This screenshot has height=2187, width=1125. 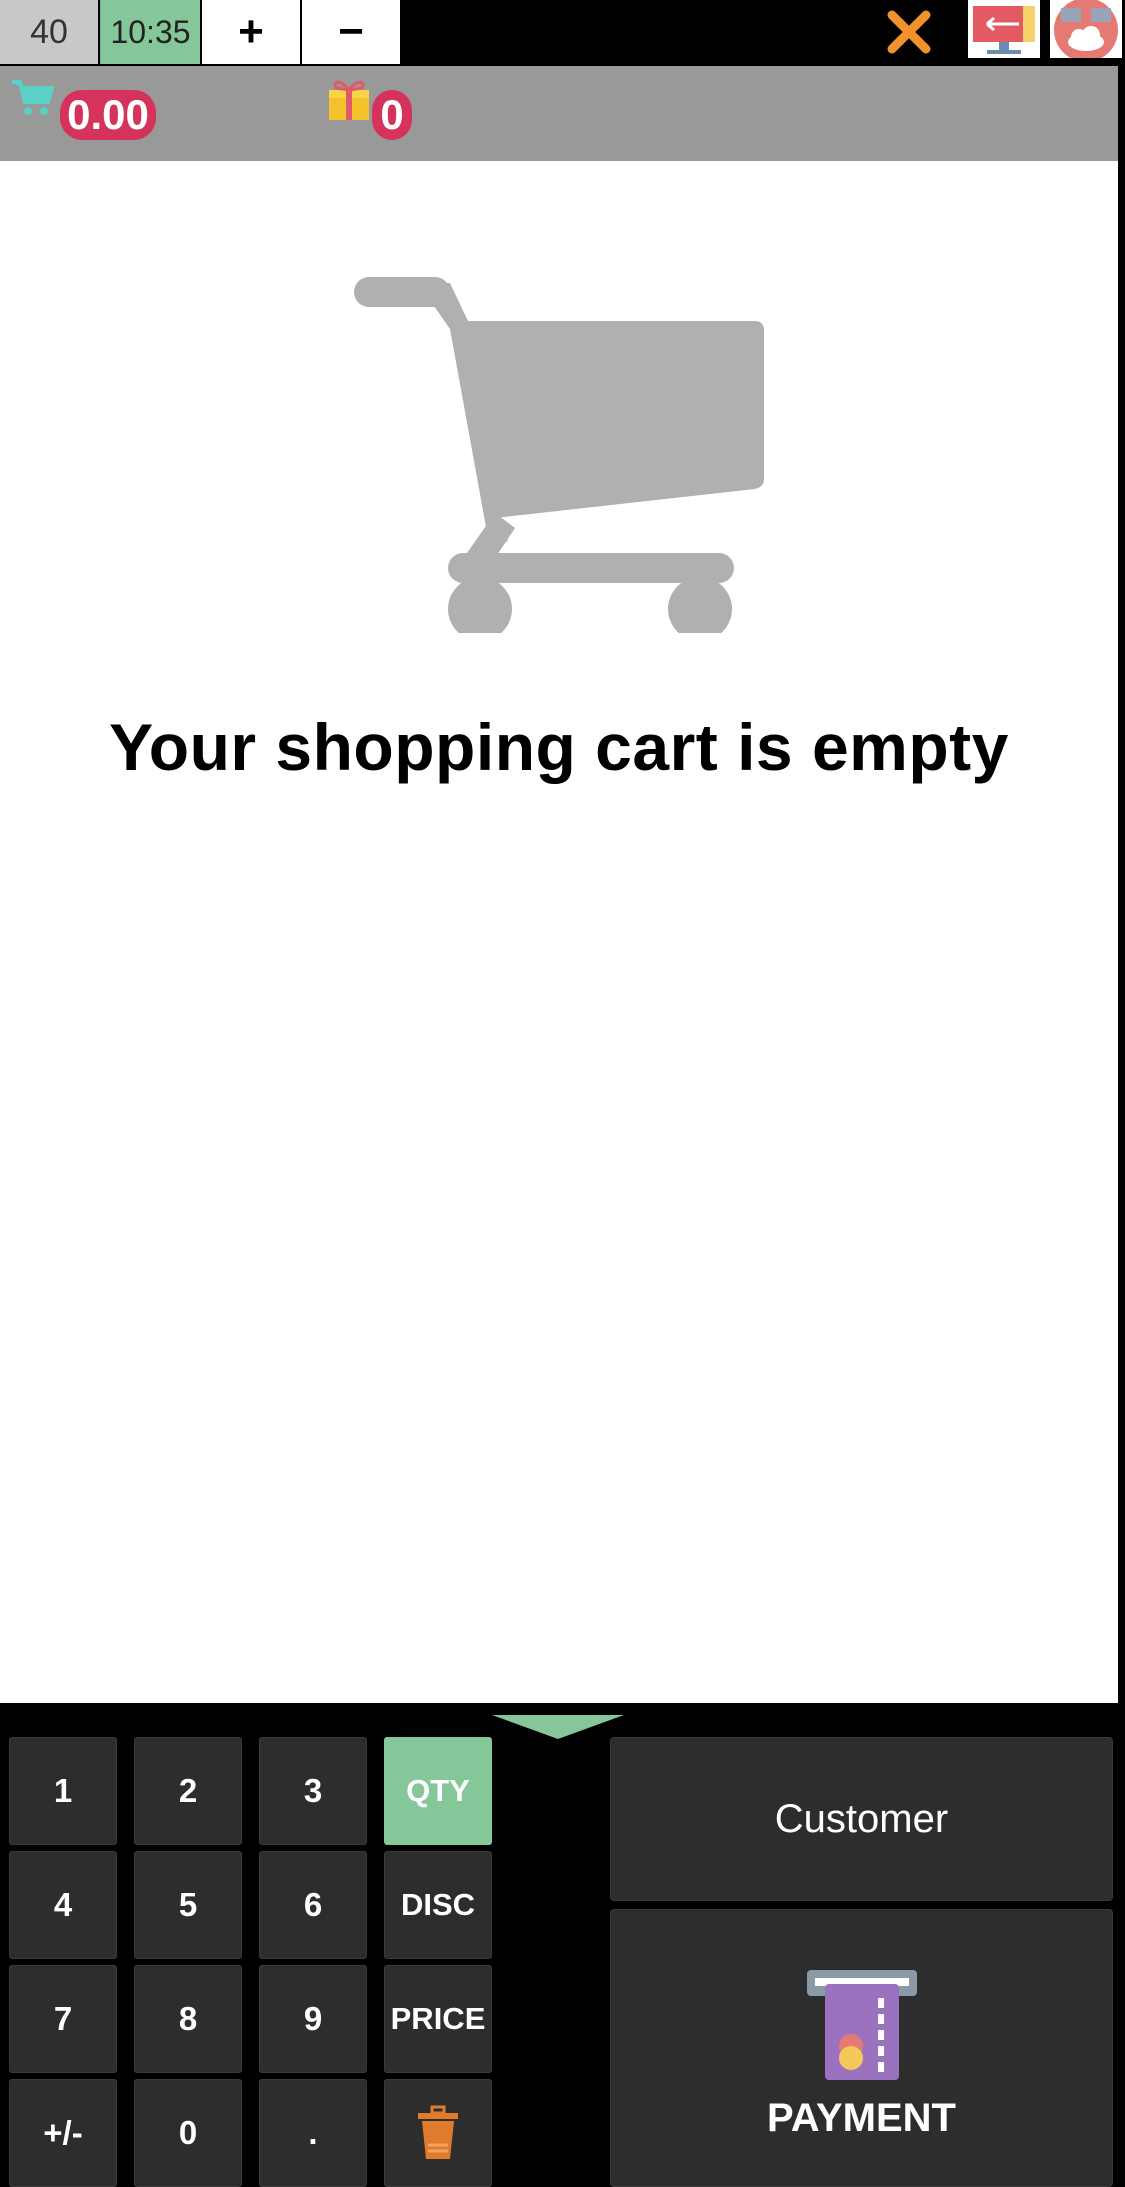 What do you see at coordinates (438, 1905) in the screenshot?
I see `disc-mode-button: DISC` at bounding box center [438, 1905].